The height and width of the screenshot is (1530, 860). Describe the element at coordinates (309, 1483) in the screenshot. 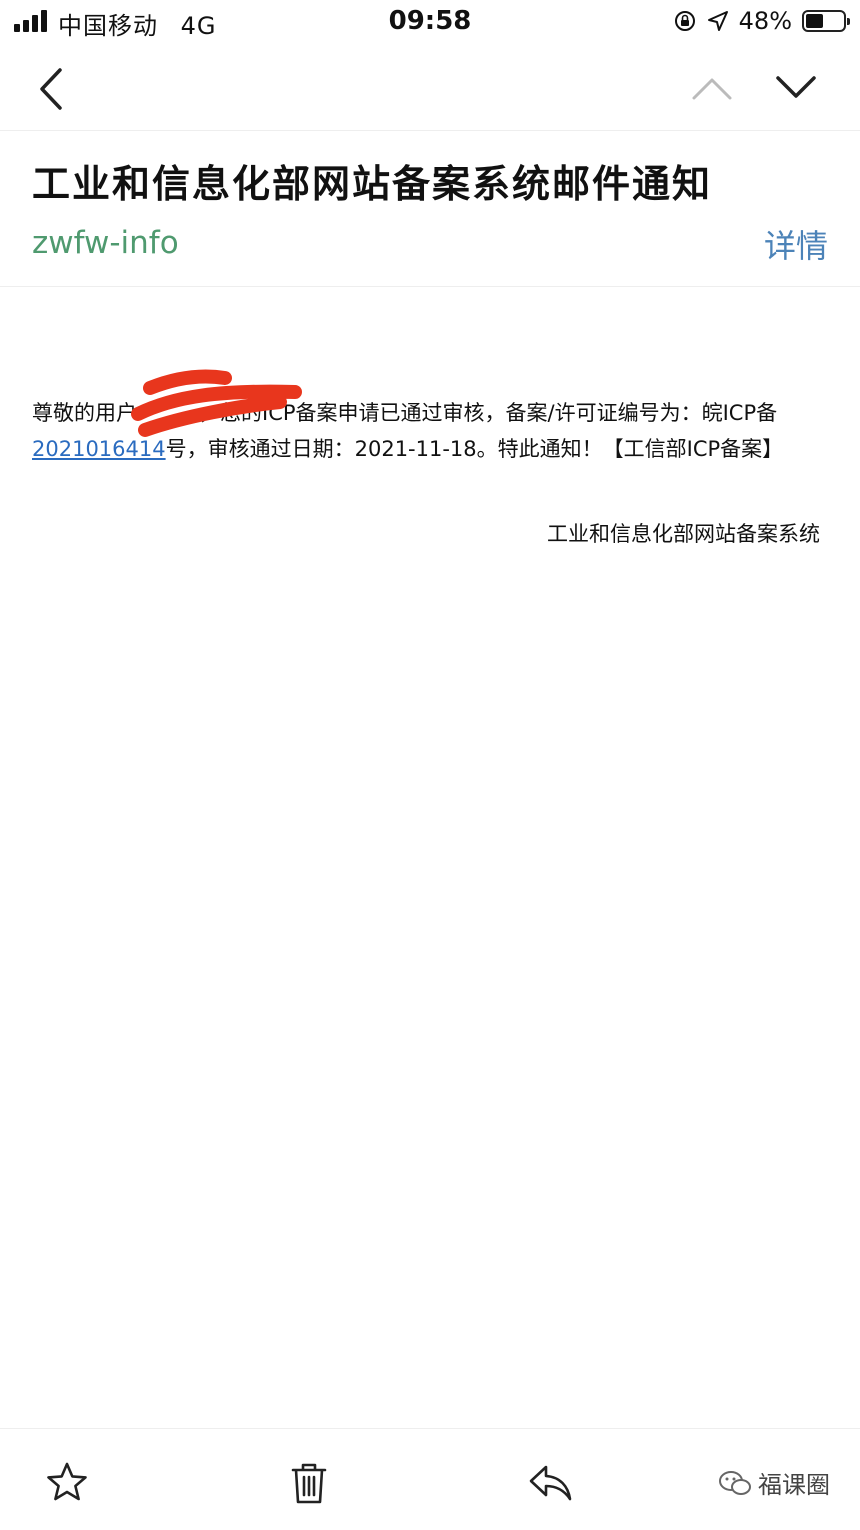

I see `trash-icon` at that location.